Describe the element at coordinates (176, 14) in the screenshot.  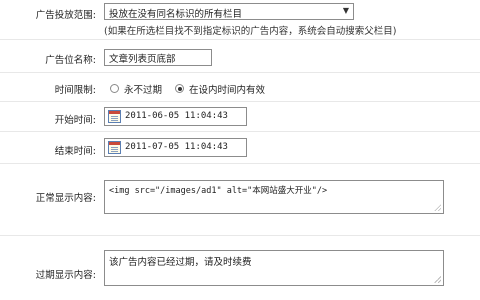
I see `scope-selected-value: 投放在没有同名标识的所有栏目` at that location.